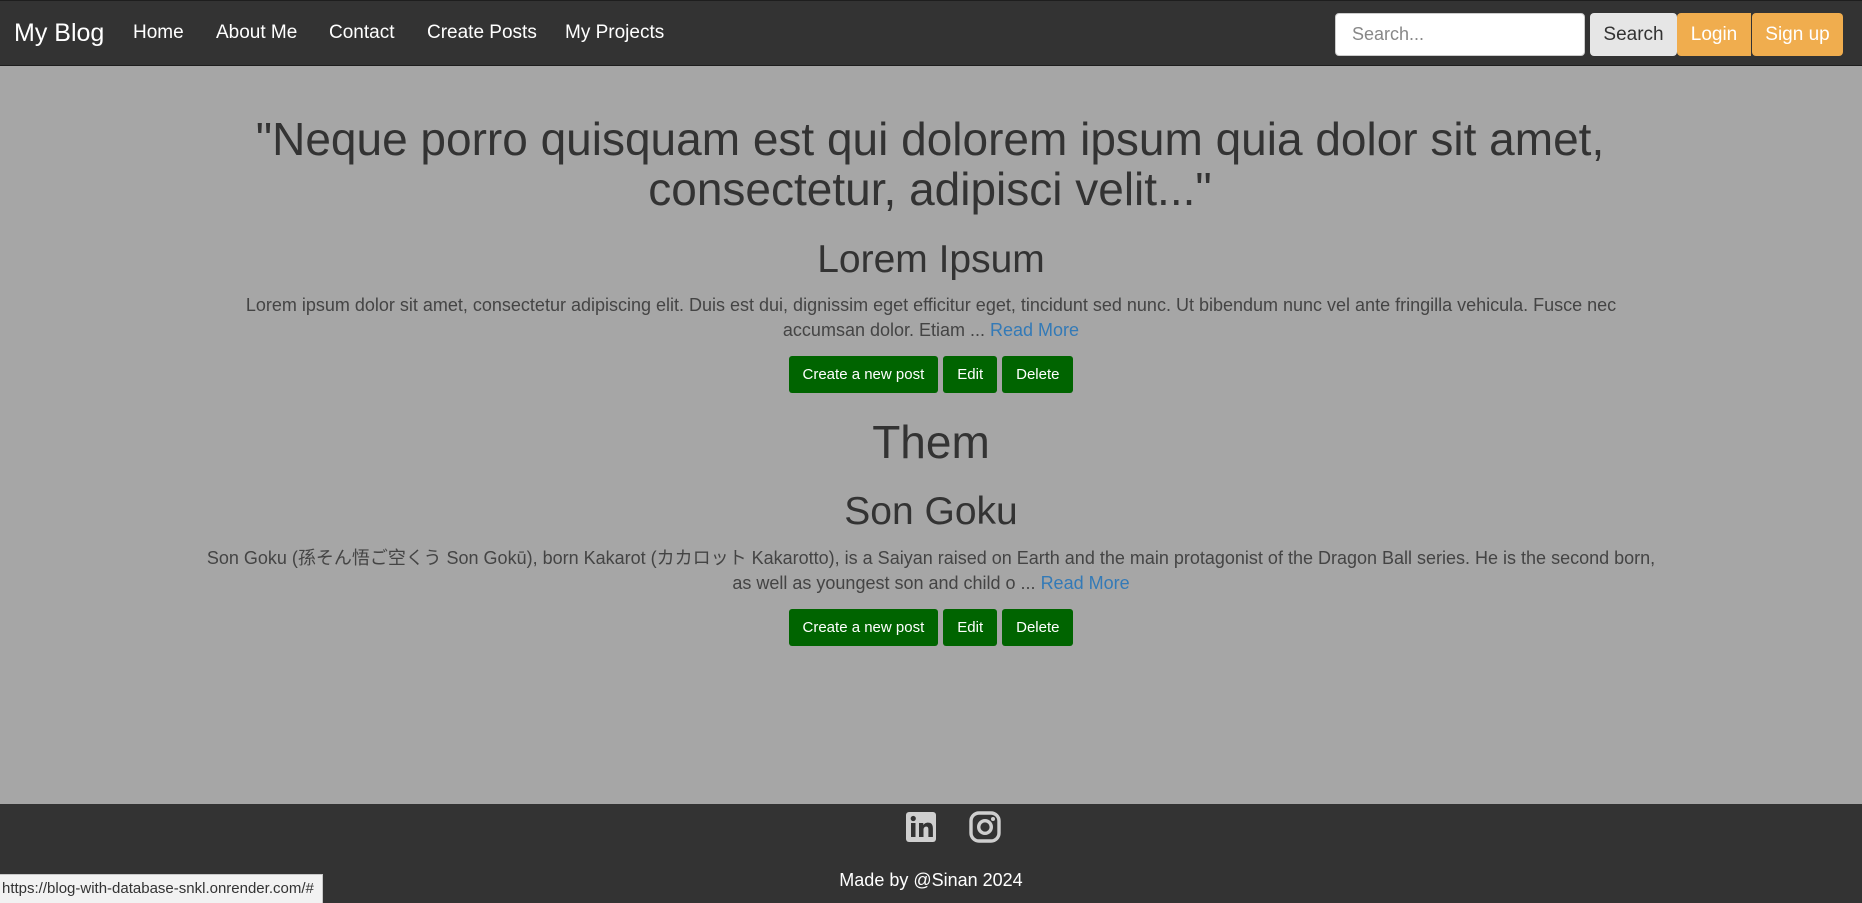 The width and height of the screenshot is (1862, 903). Describe the element at coordinates (614, 33) in the screenshot. I see `nav-link-my-projects: My Projects` at that location.